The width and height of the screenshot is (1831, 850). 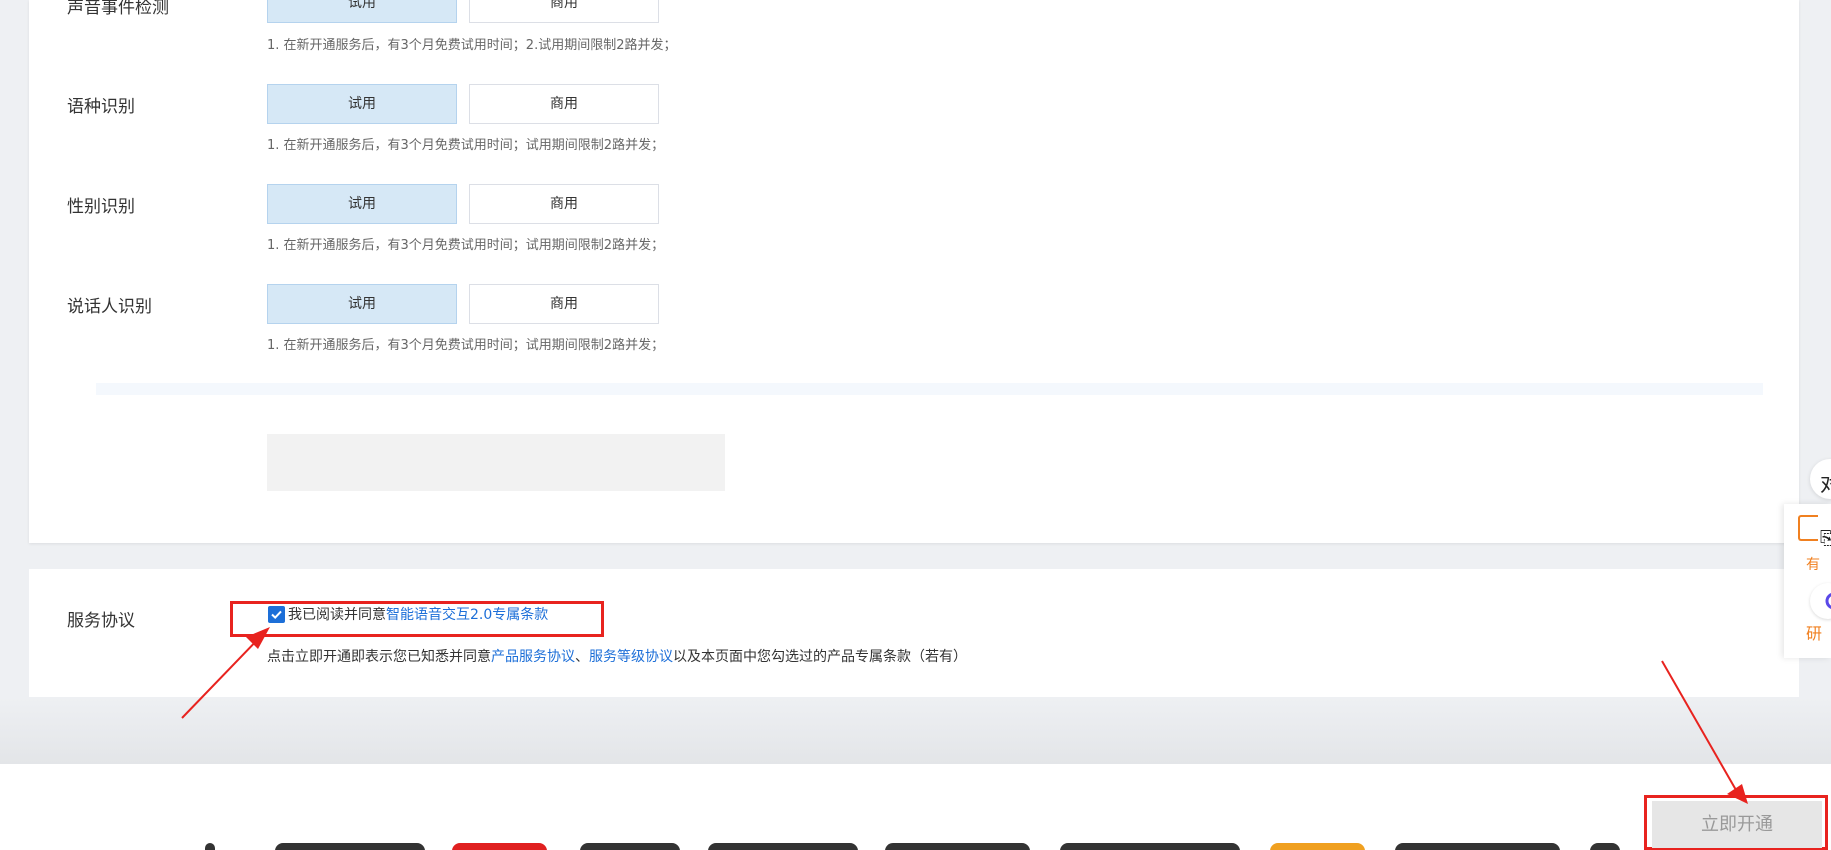 What do you see at coordinates (1825, 484) in the screenshot?
I see `chat-glyph: 对` at bounding box center [1825, 484].